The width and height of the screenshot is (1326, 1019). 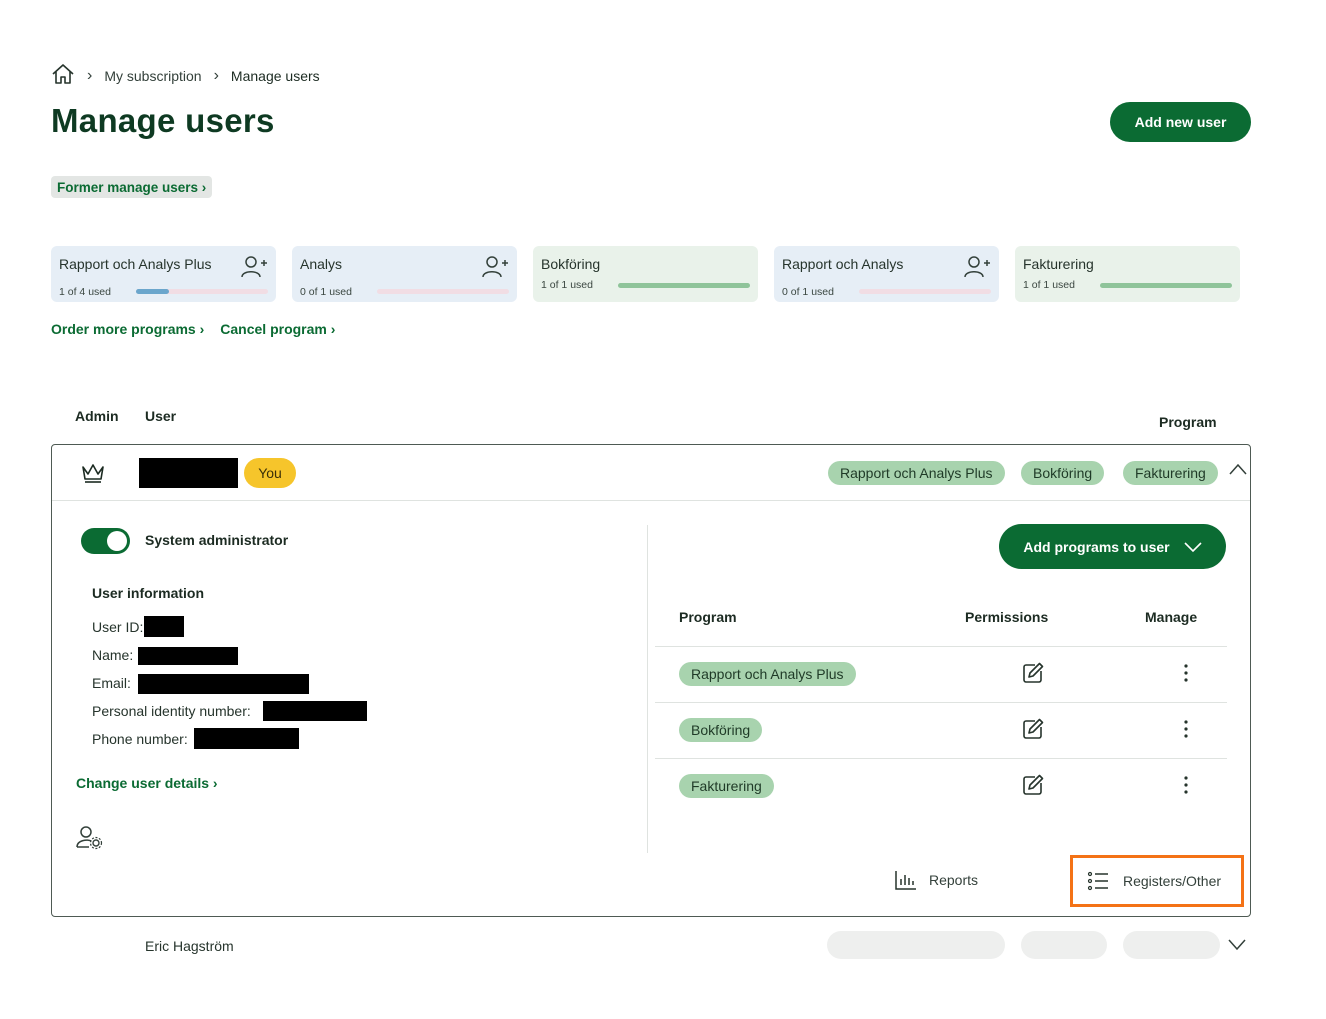 I want to click on user-settings-icon, so click(x=90, y=838).